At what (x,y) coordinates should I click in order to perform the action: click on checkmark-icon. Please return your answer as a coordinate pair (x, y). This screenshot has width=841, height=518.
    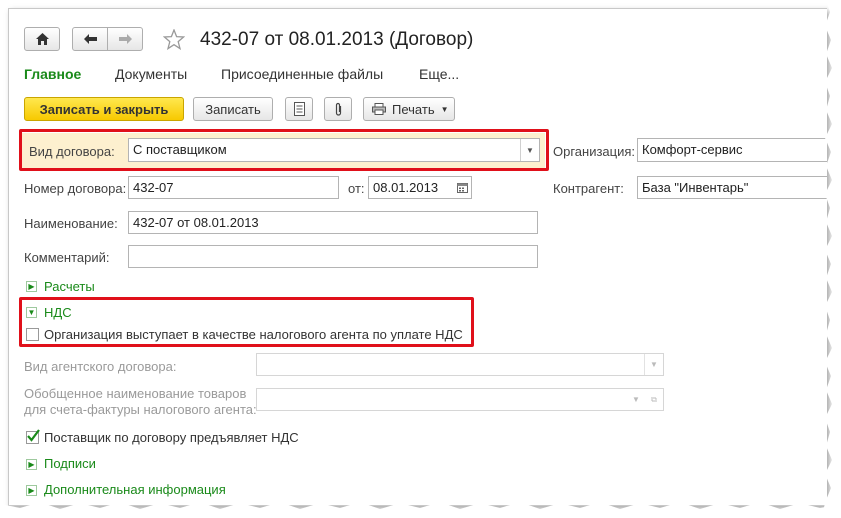
    Looking at the image, I should click on (33, 435).